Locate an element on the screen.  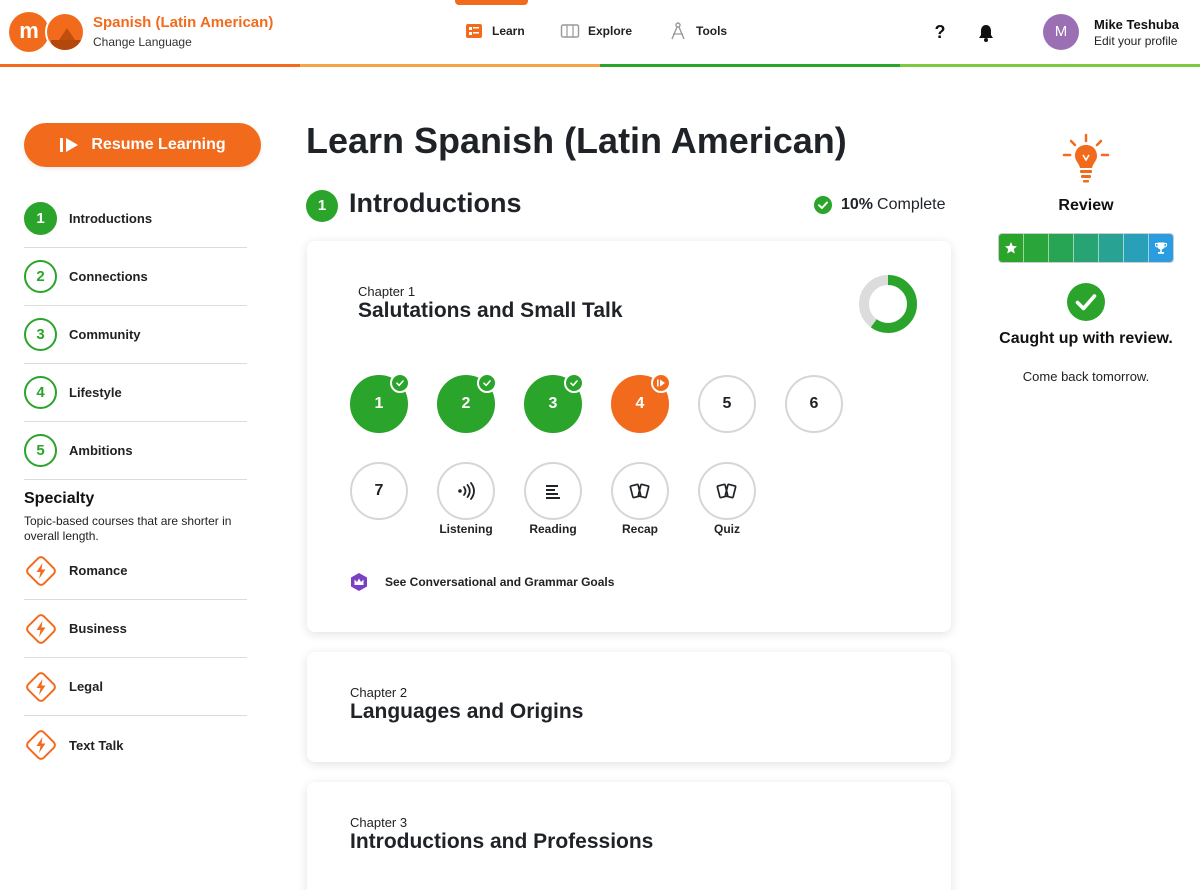
language-flag-icon is located at coordinates (65, 32).